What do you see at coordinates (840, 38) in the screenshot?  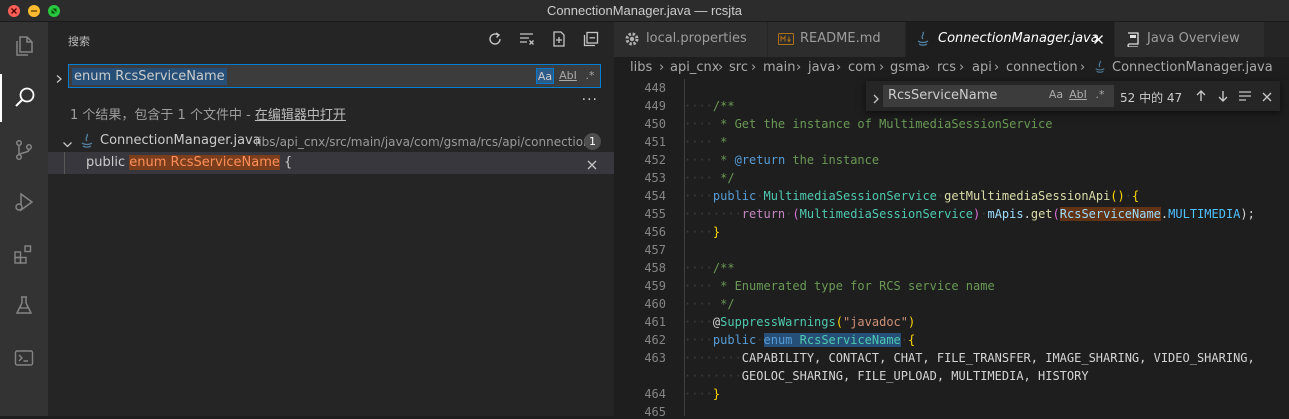 I see `tab-label: README.md` at bounding box center [840, 38].